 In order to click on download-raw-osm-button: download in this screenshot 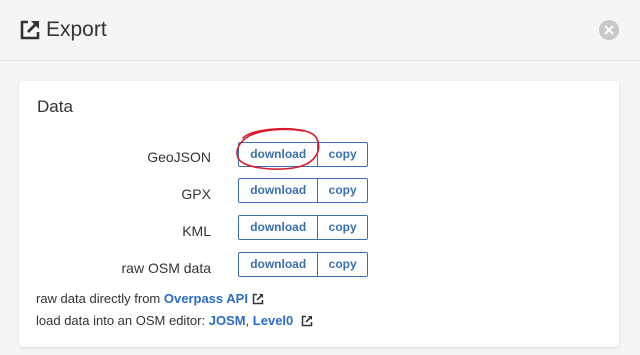, I will do `click(279, 264)`.